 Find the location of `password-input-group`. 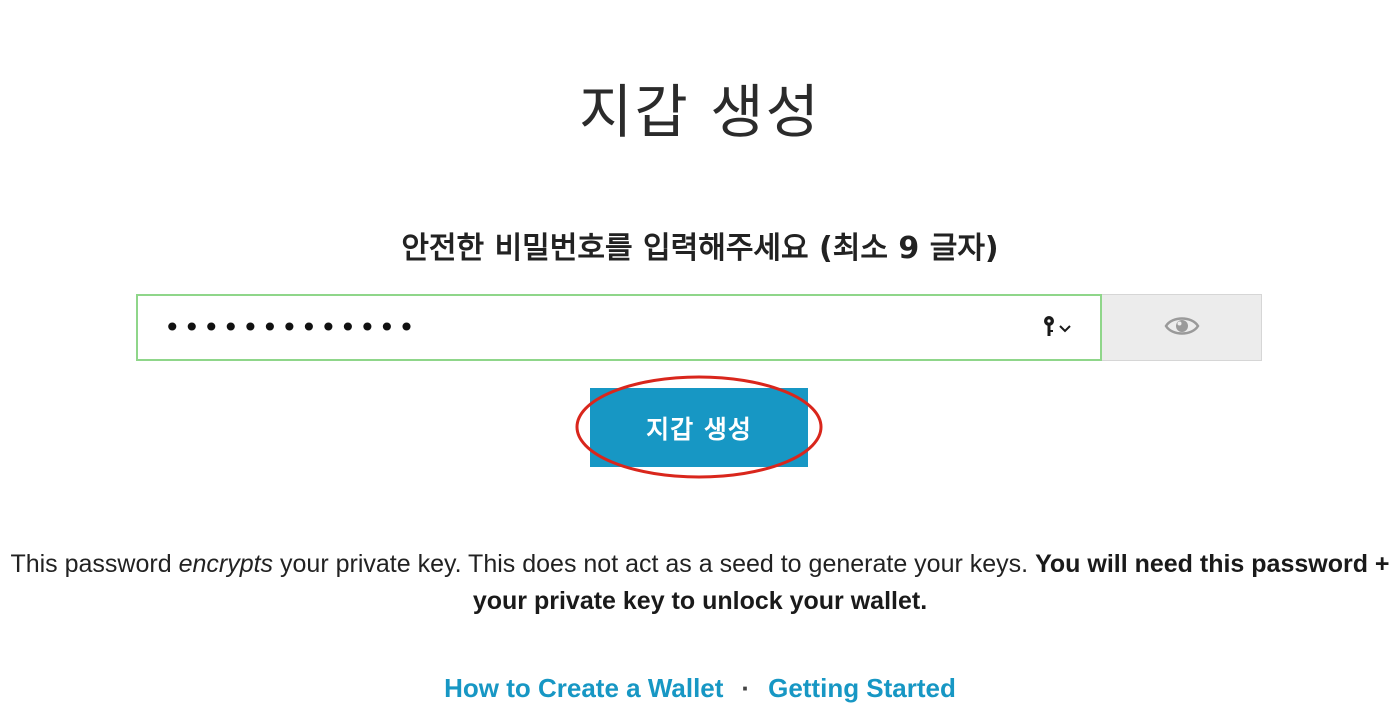

password-input-group is located at coordinates (699, 327).